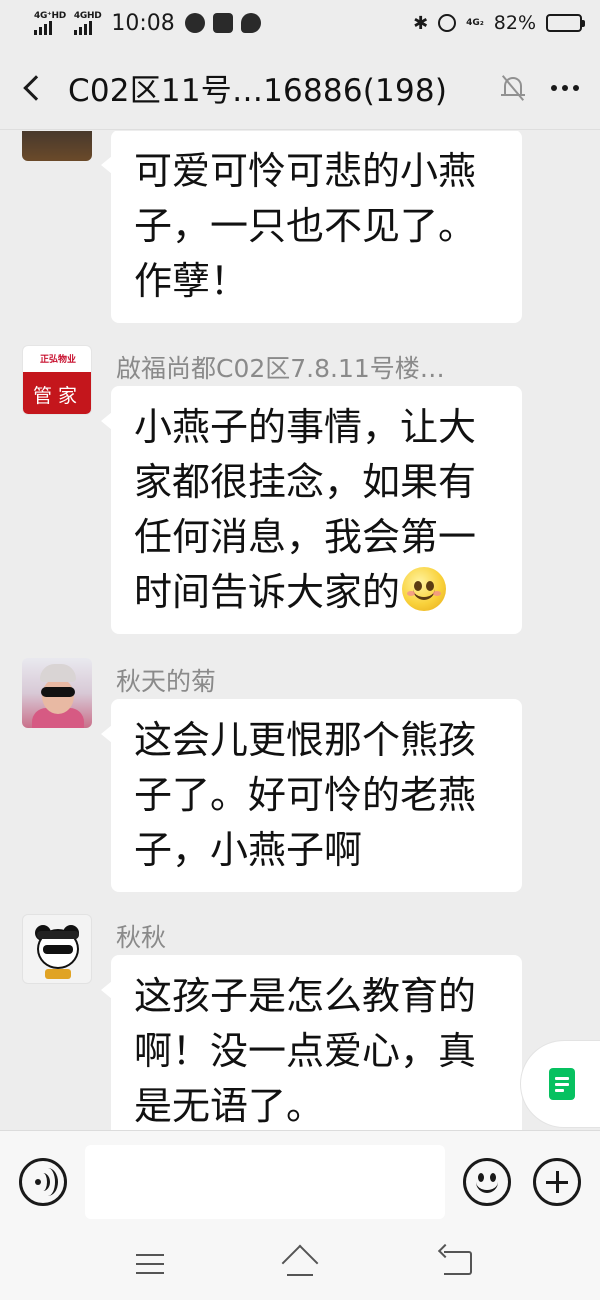 The width and height of the screenshot is (600, 1300). I want to click on system-nav-bar, so click(300, 1267).